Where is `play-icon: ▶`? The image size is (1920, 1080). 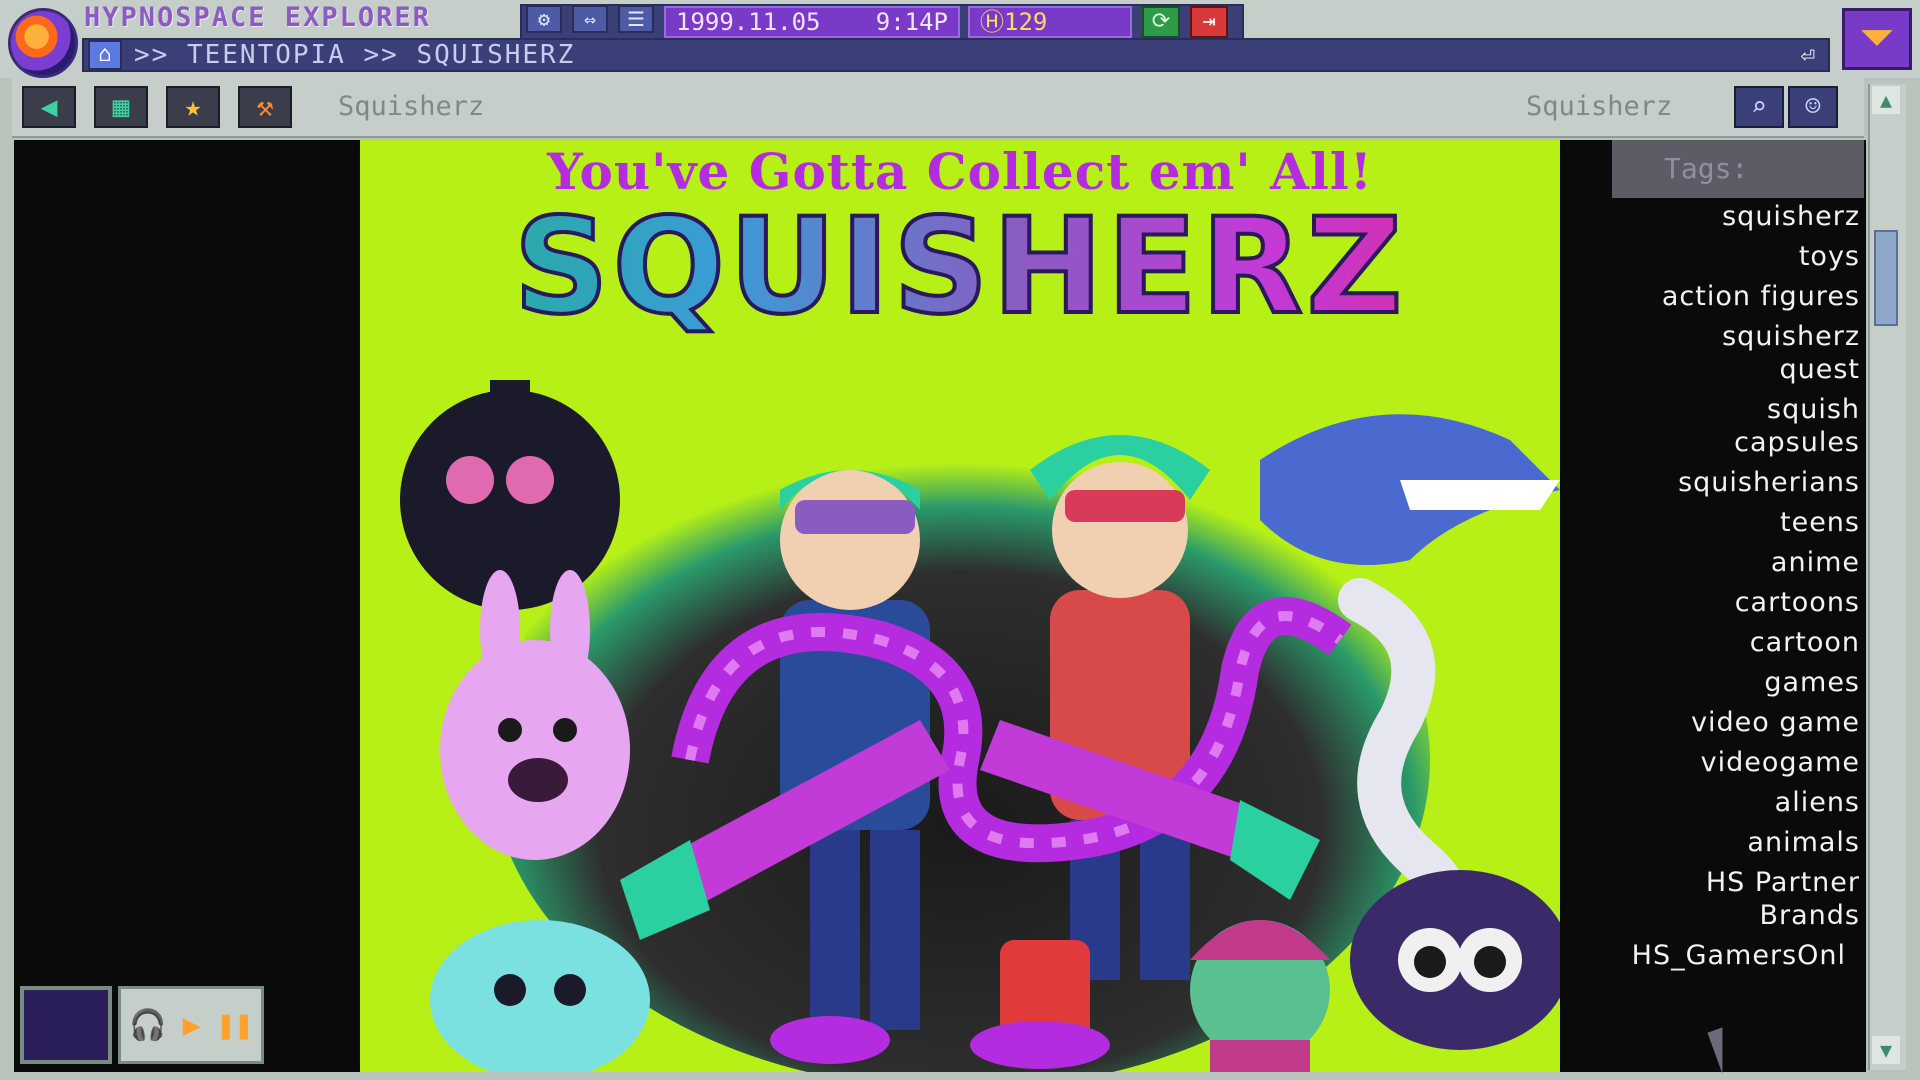
play-icon: ▶ is located at coordinates (192, 1025).